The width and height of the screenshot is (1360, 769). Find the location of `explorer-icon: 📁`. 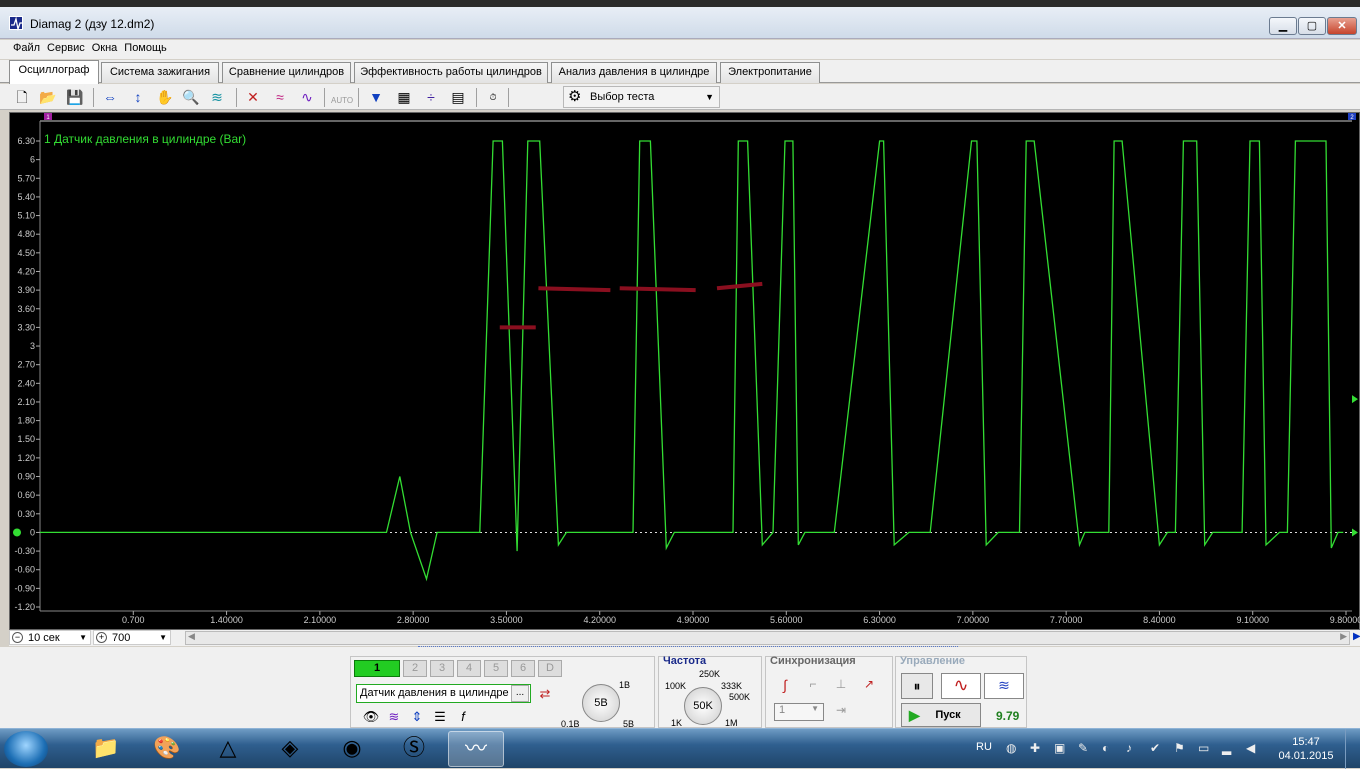

explorer-icon: 📁 is located at coordinates (106, 749).